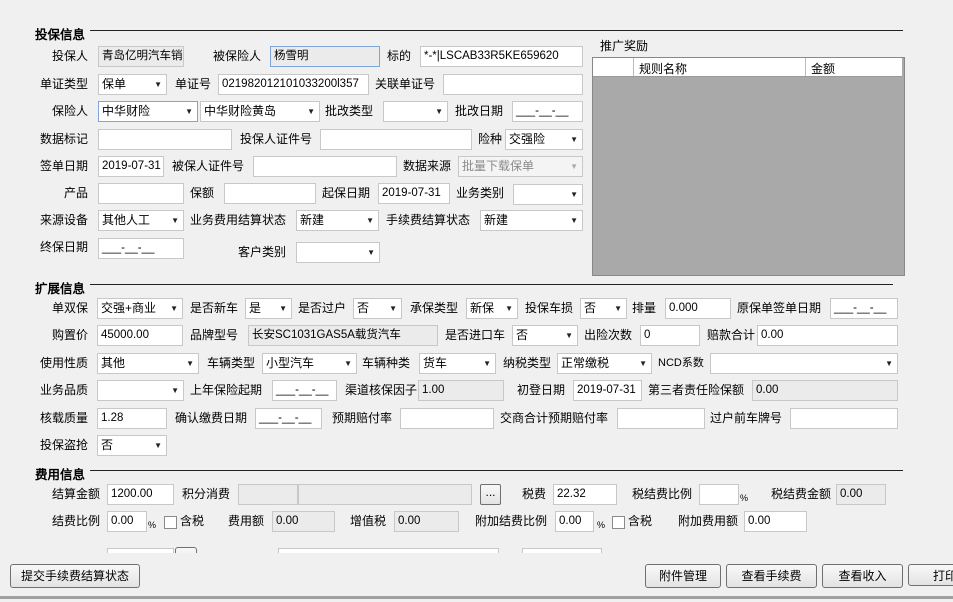  Describe the element at coordinates (501, 56) in the screenshot. I see `subject-field: *-*|LSCAB33R5KE659620` at that location.